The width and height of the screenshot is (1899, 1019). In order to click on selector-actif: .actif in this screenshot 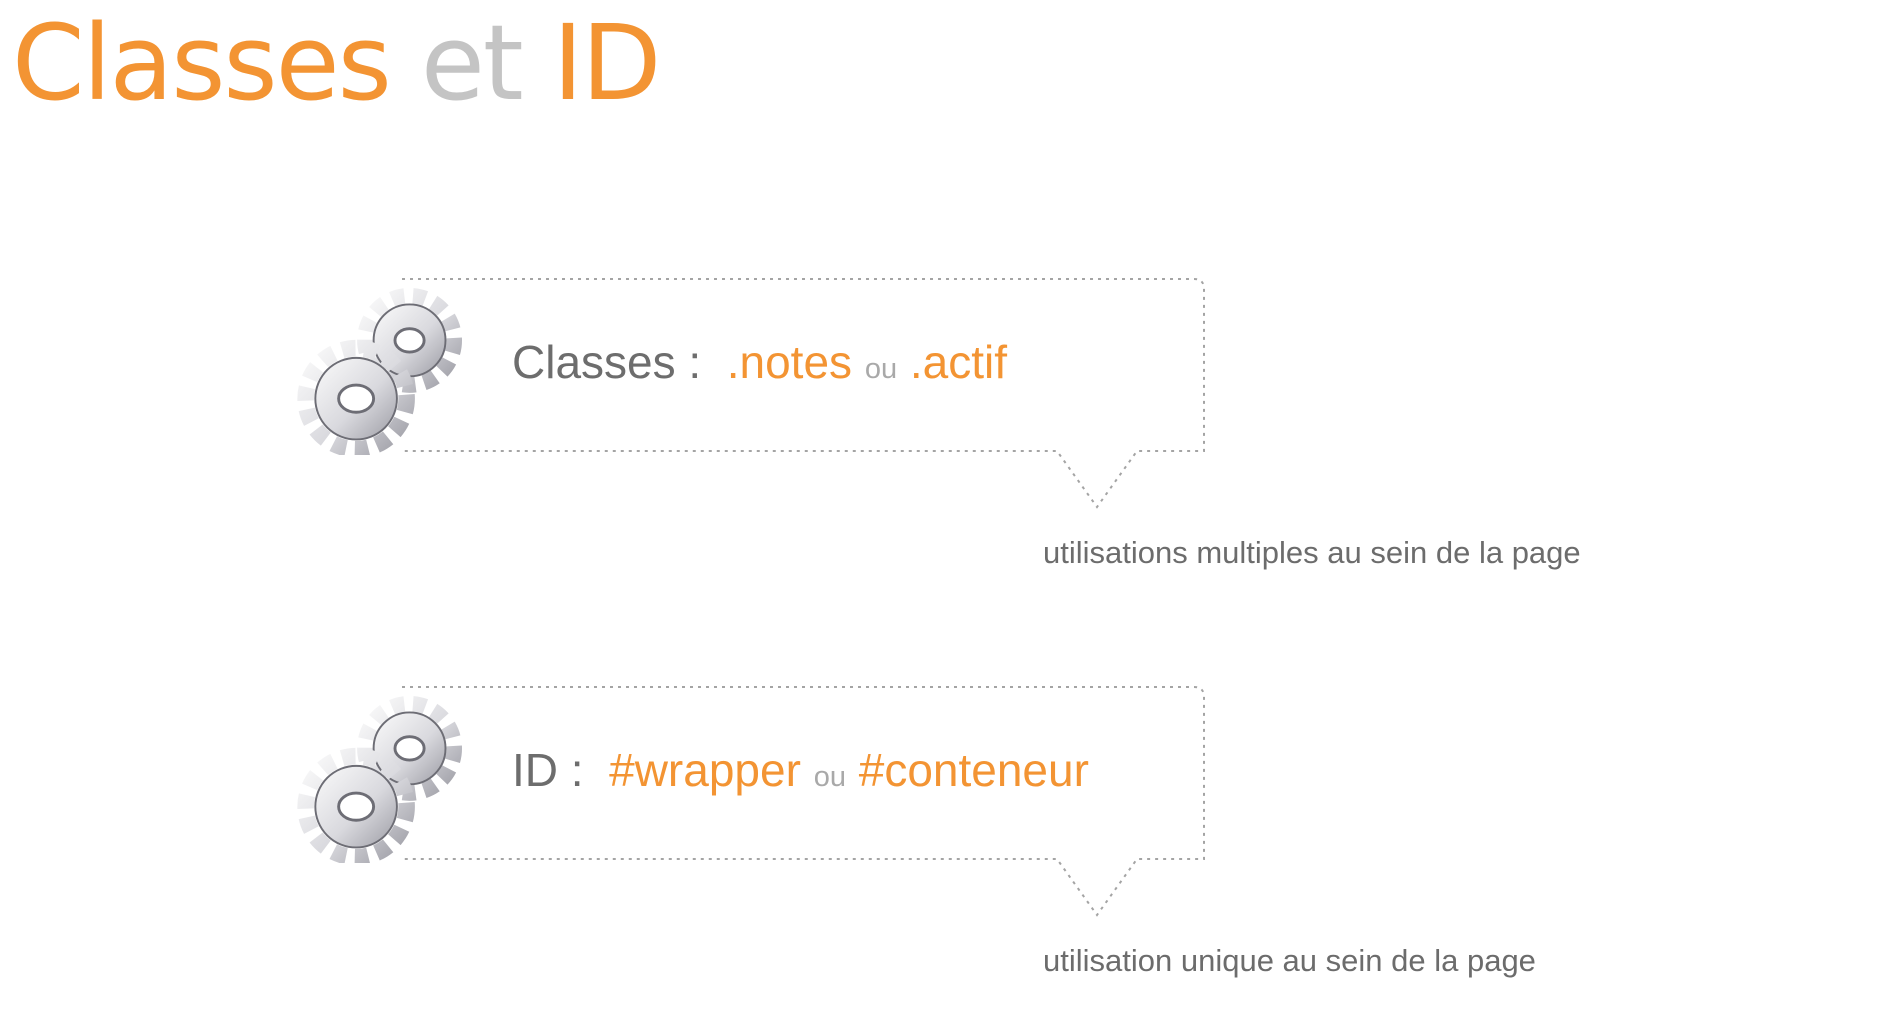, I will do `click(958, 362)`.